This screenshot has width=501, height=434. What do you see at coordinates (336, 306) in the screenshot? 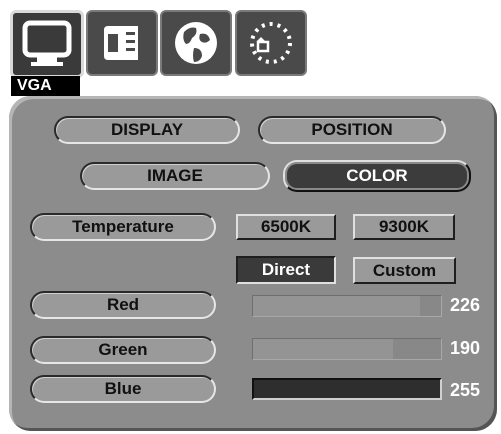
I see `red-slider-fill` at bounding box center [336, 306].